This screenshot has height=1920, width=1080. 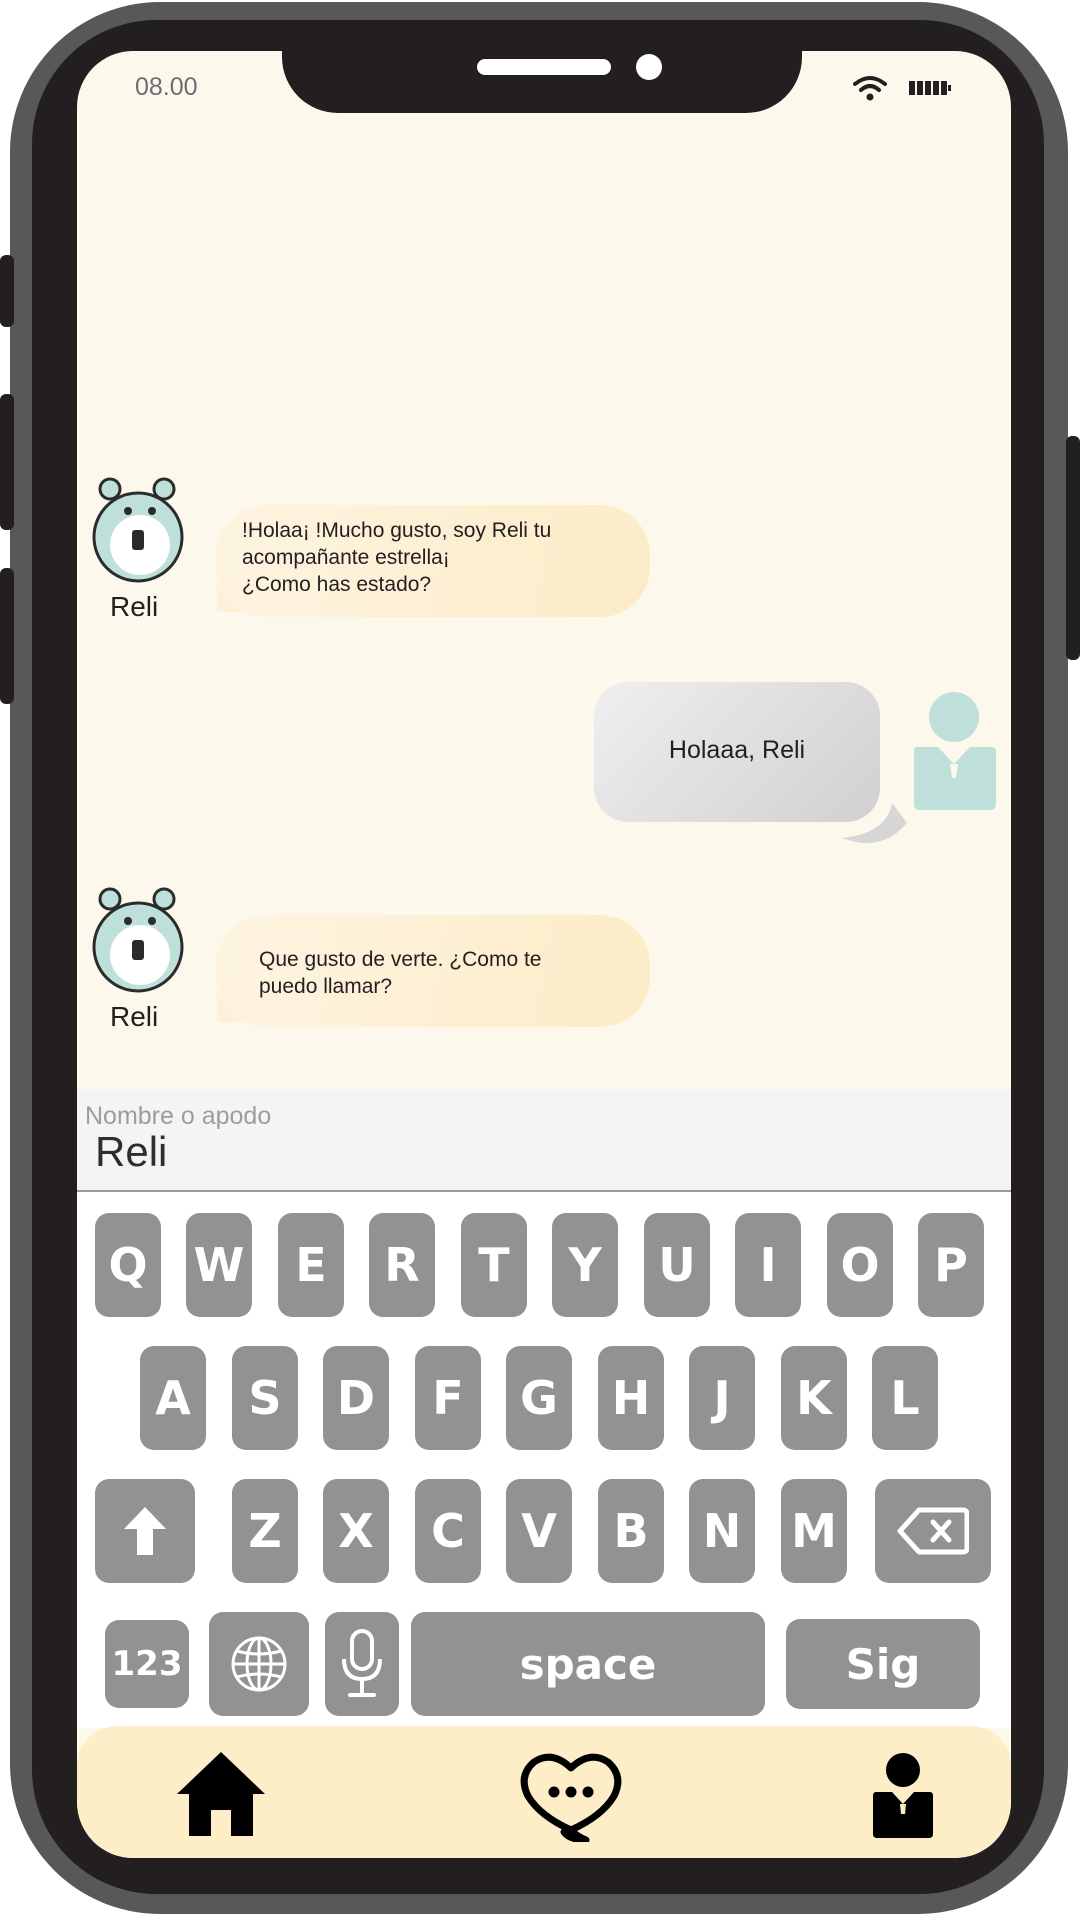 I want to click on volume-down-button, so click(x=7, y=636).